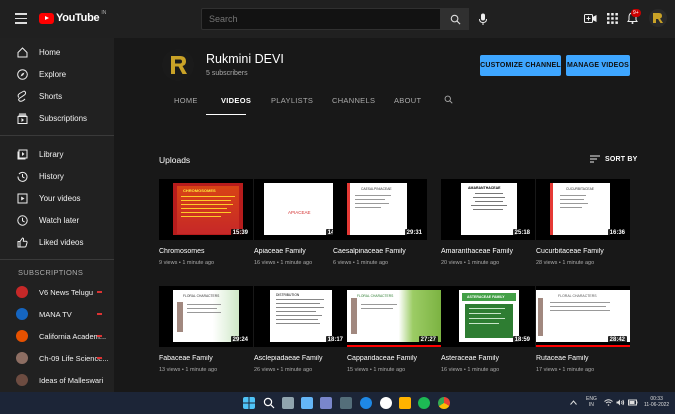 The width and height of the screenshot is (675, 414). What do you see at coordinates (488, 209) in the screenshot?
I see `video-thumbnail: AMARANTHACEAE 25:18` at bounding box center [488, 209].